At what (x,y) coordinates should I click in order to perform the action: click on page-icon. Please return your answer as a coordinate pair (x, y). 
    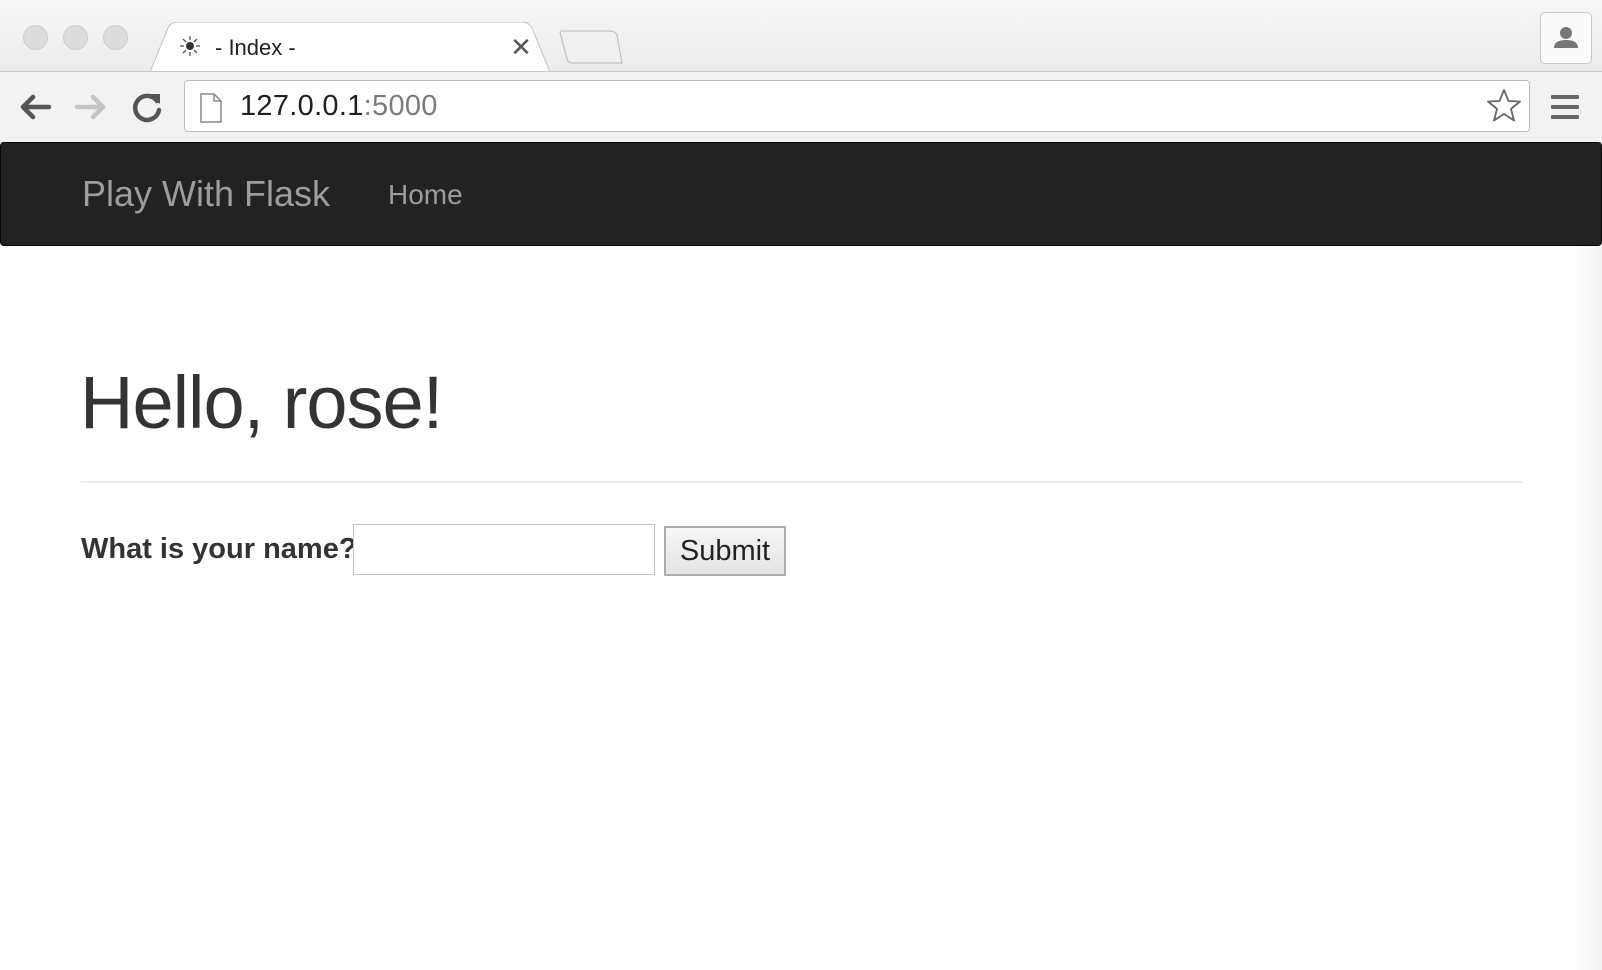
    Looking at the image, I should click on (211, 108).